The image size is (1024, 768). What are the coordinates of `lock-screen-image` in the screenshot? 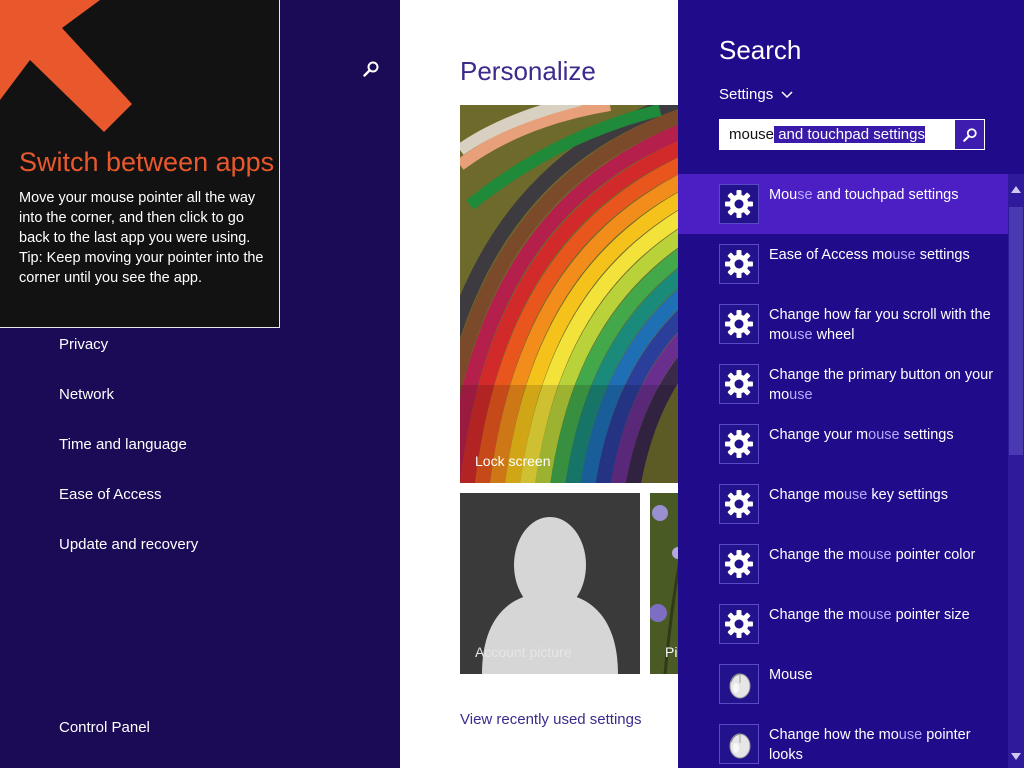 It's located at (569, 294).